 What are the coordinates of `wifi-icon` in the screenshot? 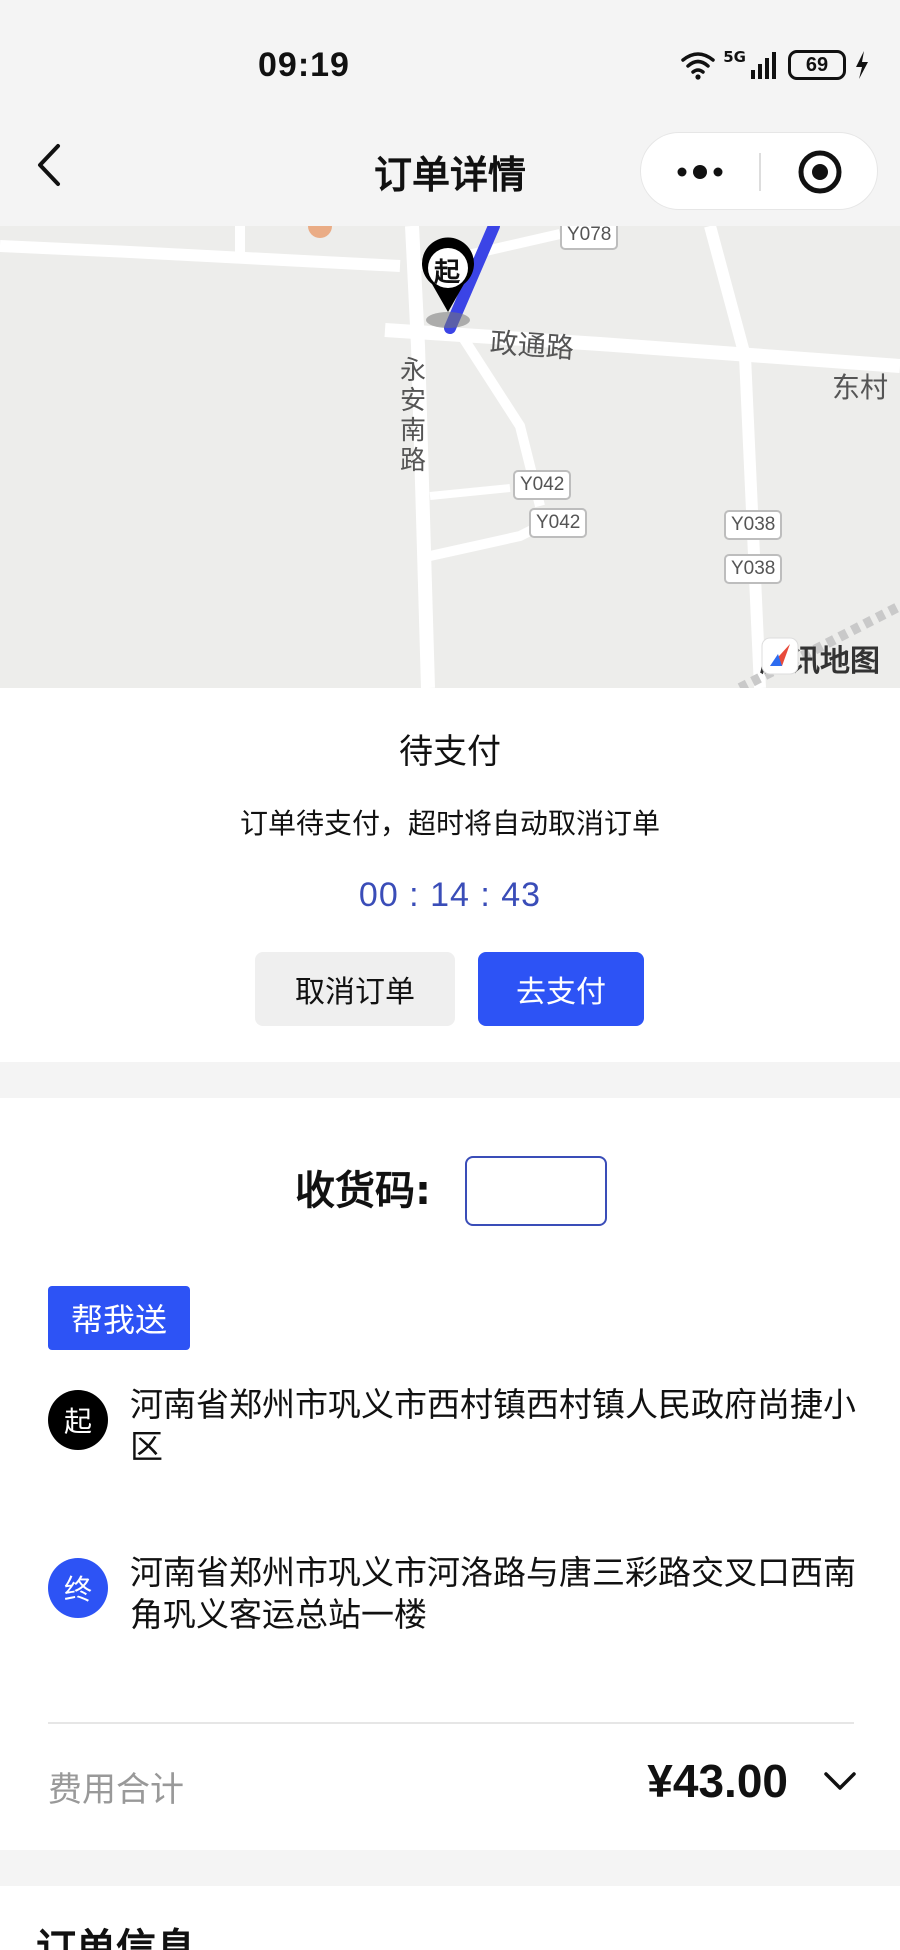 It's located at (698, 66).